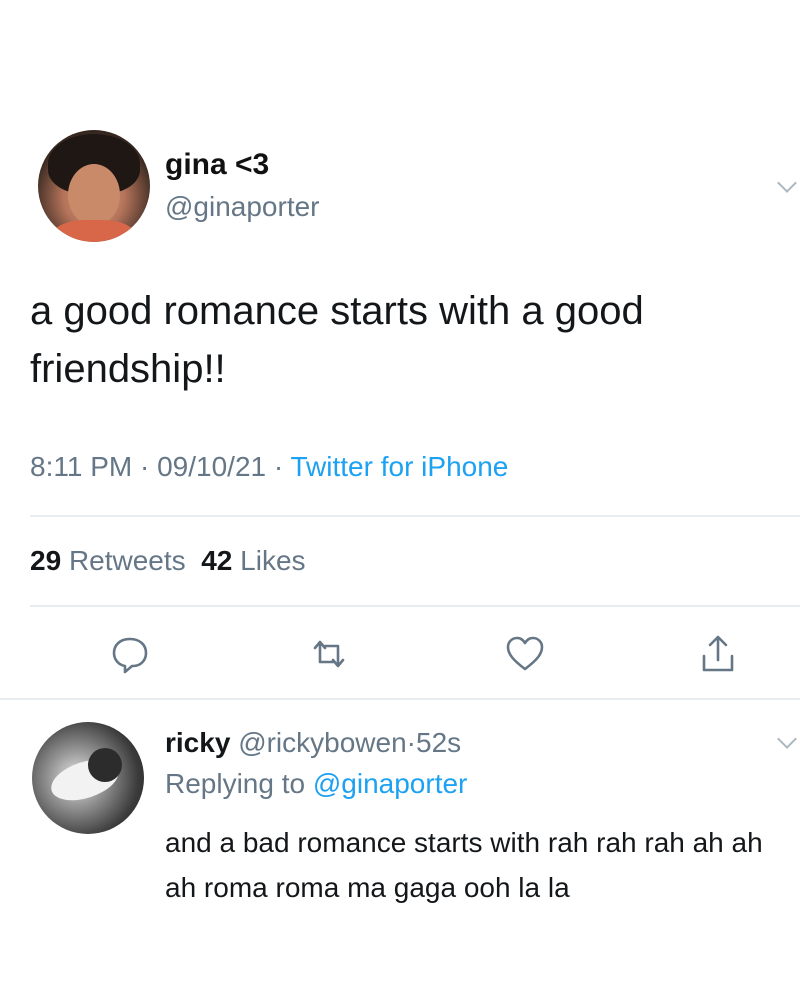 This screenshot has width=800, height=1000. Describe the element at coordinates (197, 742) in the screenshot. I see `reply-author-name: ricky` at that location.